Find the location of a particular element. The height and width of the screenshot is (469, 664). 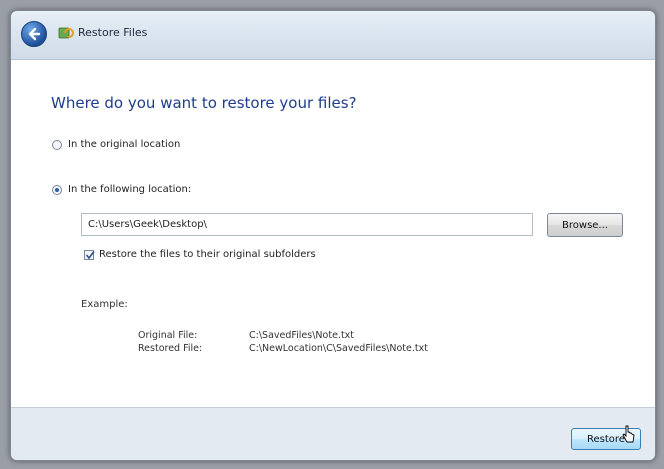

location-path-input is located at coordinates (307, 224).